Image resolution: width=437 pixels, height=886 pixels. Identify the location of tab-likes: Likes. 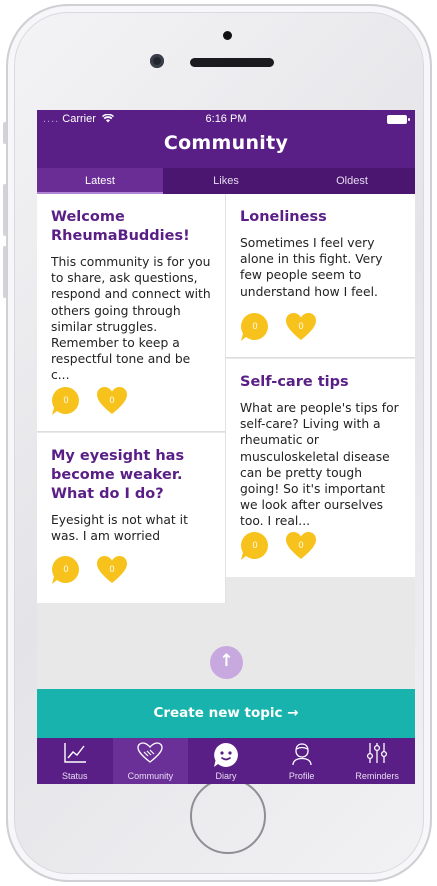
(226, 181).